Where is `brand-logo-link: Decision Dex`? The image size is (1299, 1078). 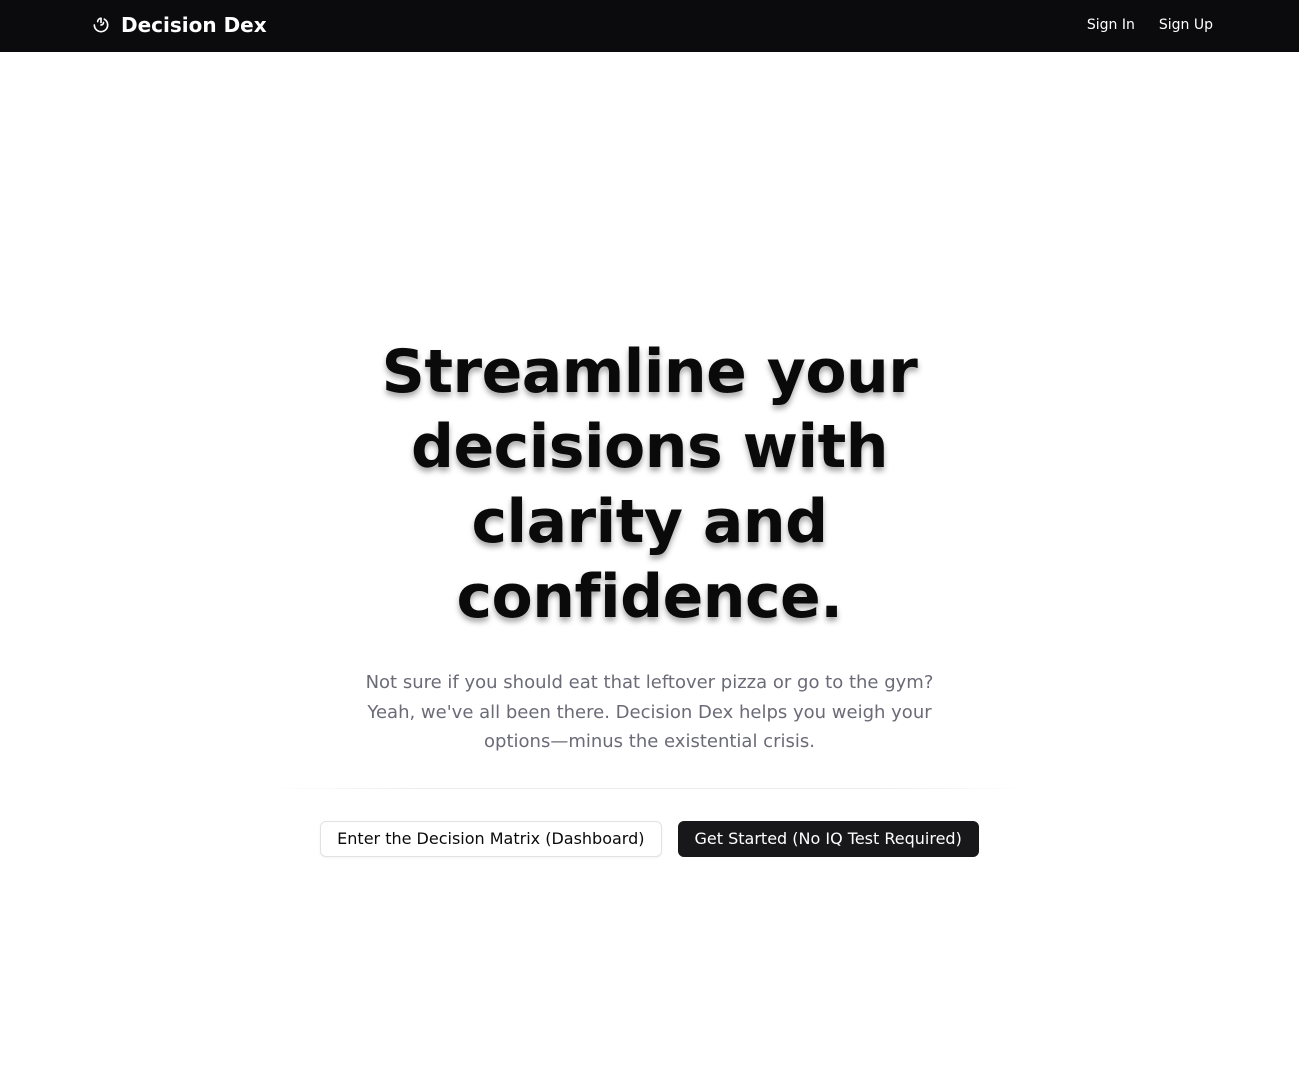 brand-logo-link: Decision Dex is located at coordinates (179, 25).